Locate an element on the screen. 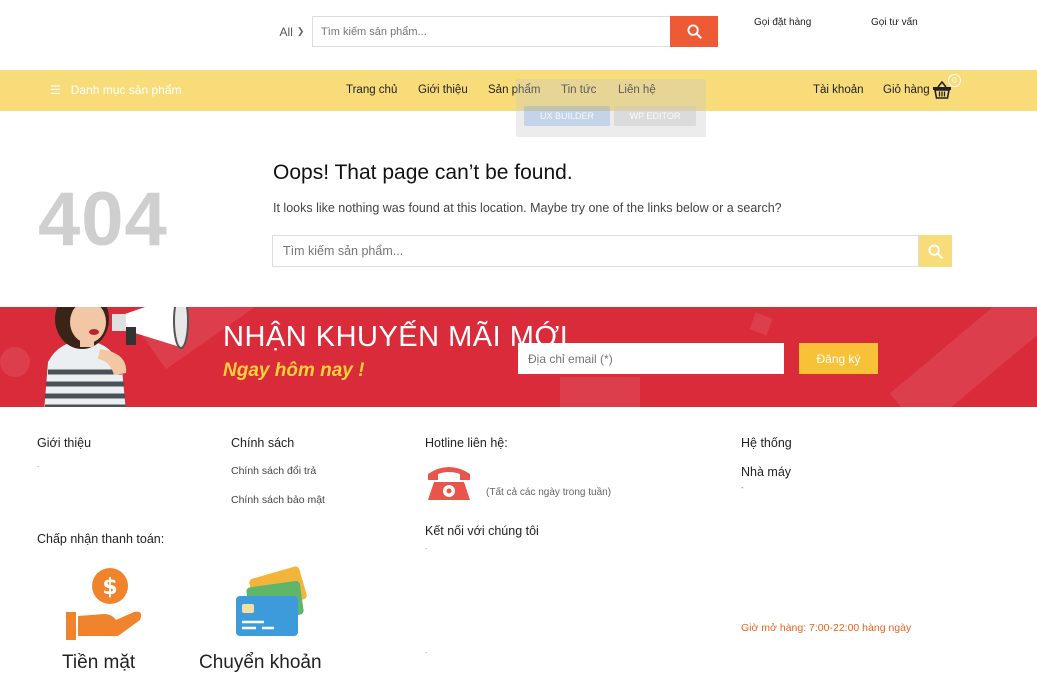 This screenshot has height=675, width=1037. category-menu-toggle: ☰ Danh mục sản phẩm is located at coordinates (116, 90).